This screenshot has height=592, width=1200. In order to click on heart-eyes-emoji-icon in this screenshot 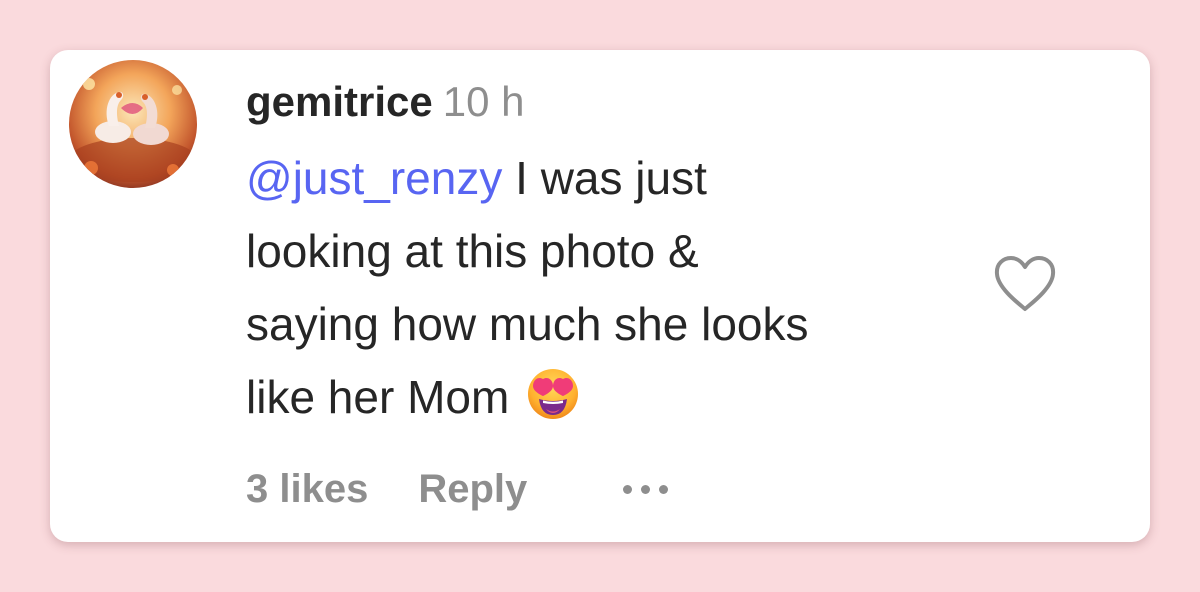, I will do `click(553, 393)`.